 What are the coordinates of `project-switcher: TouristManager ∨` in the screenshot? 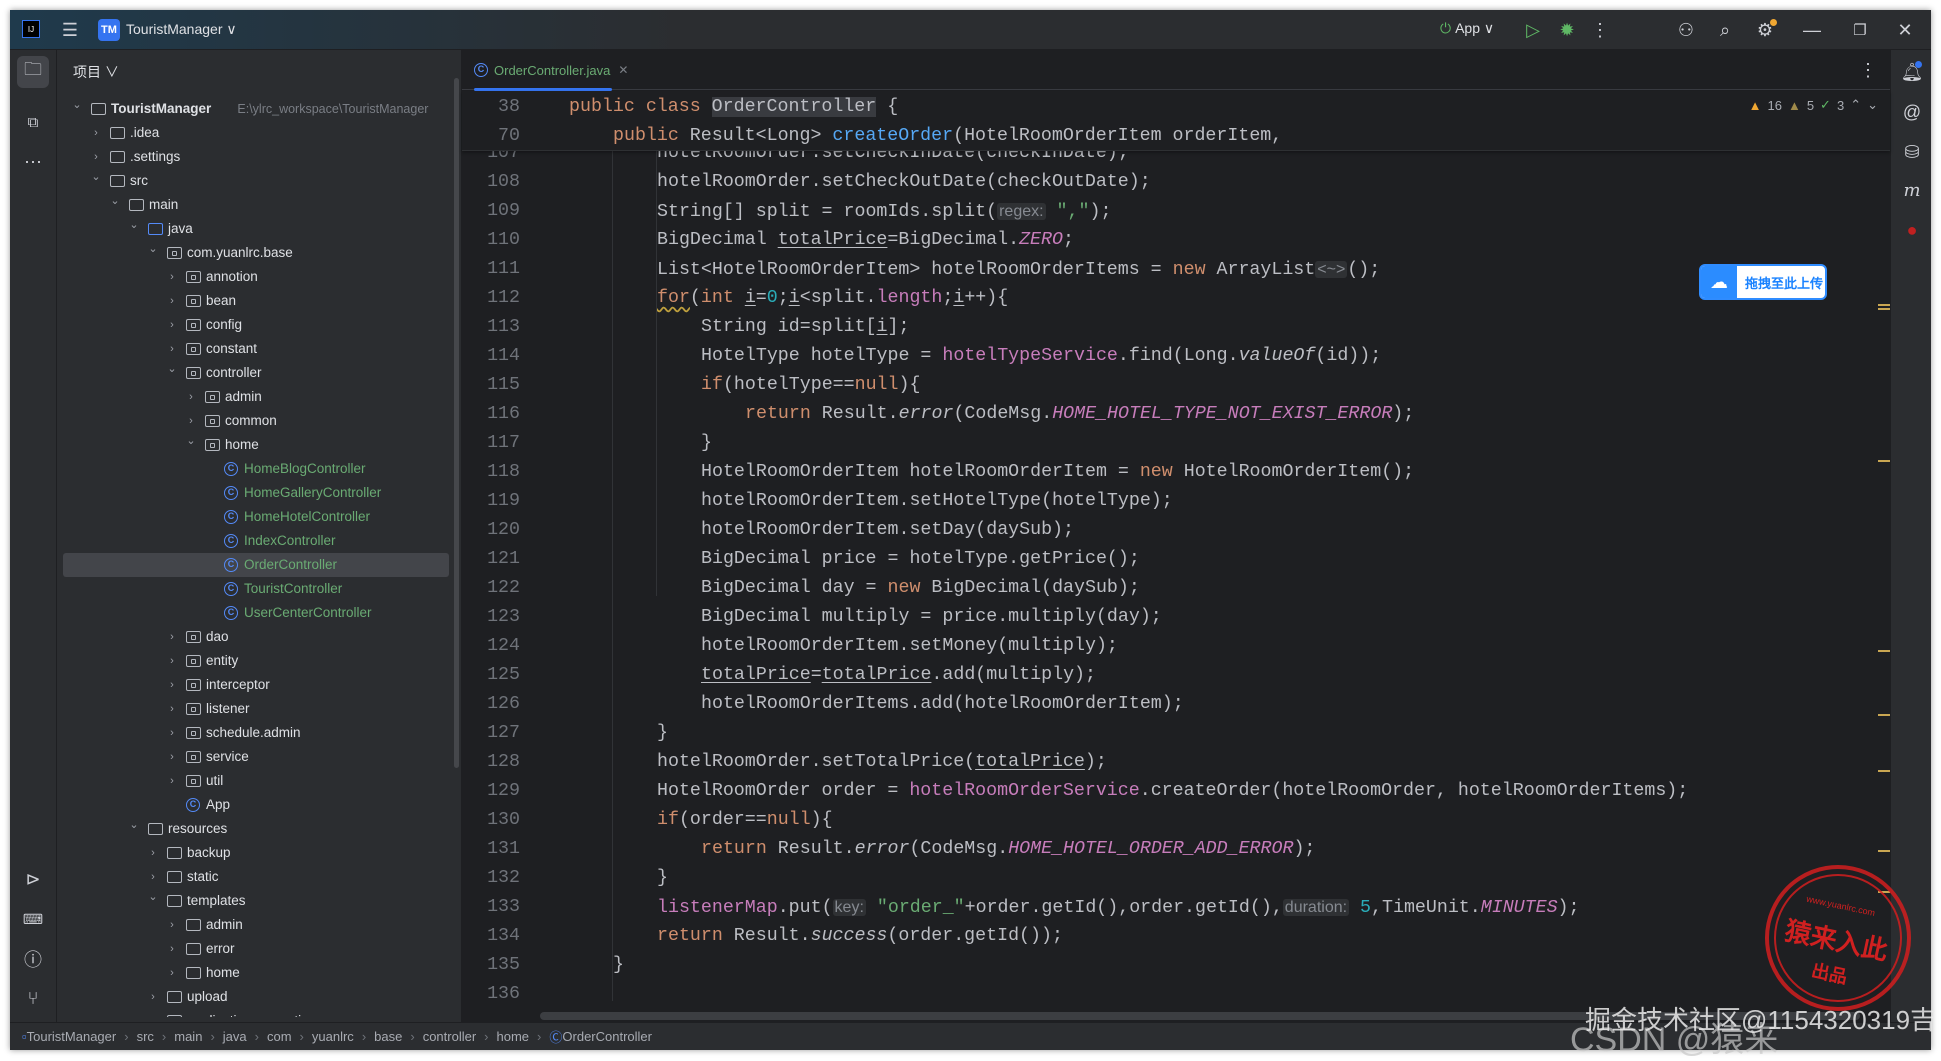 It's located at (181, 29).